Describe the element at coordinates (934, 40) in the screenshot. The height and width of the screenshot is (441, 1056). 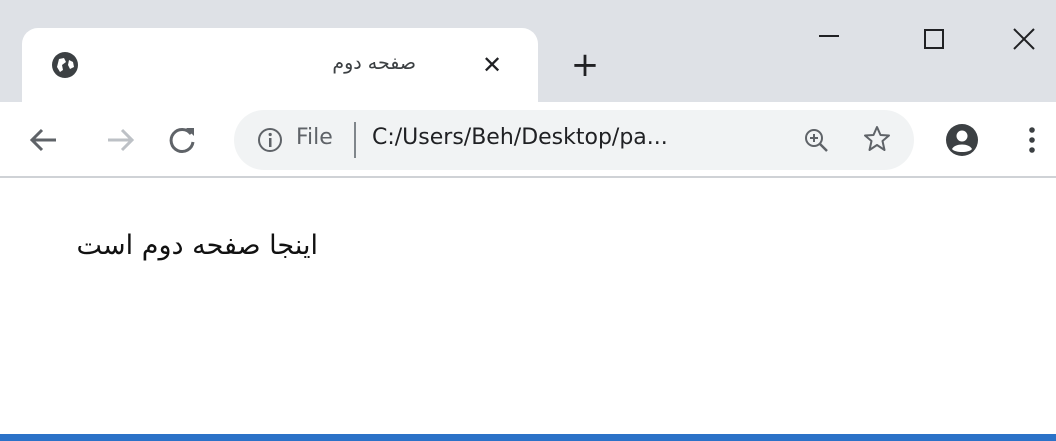
I see `maximize-icon` at that location.